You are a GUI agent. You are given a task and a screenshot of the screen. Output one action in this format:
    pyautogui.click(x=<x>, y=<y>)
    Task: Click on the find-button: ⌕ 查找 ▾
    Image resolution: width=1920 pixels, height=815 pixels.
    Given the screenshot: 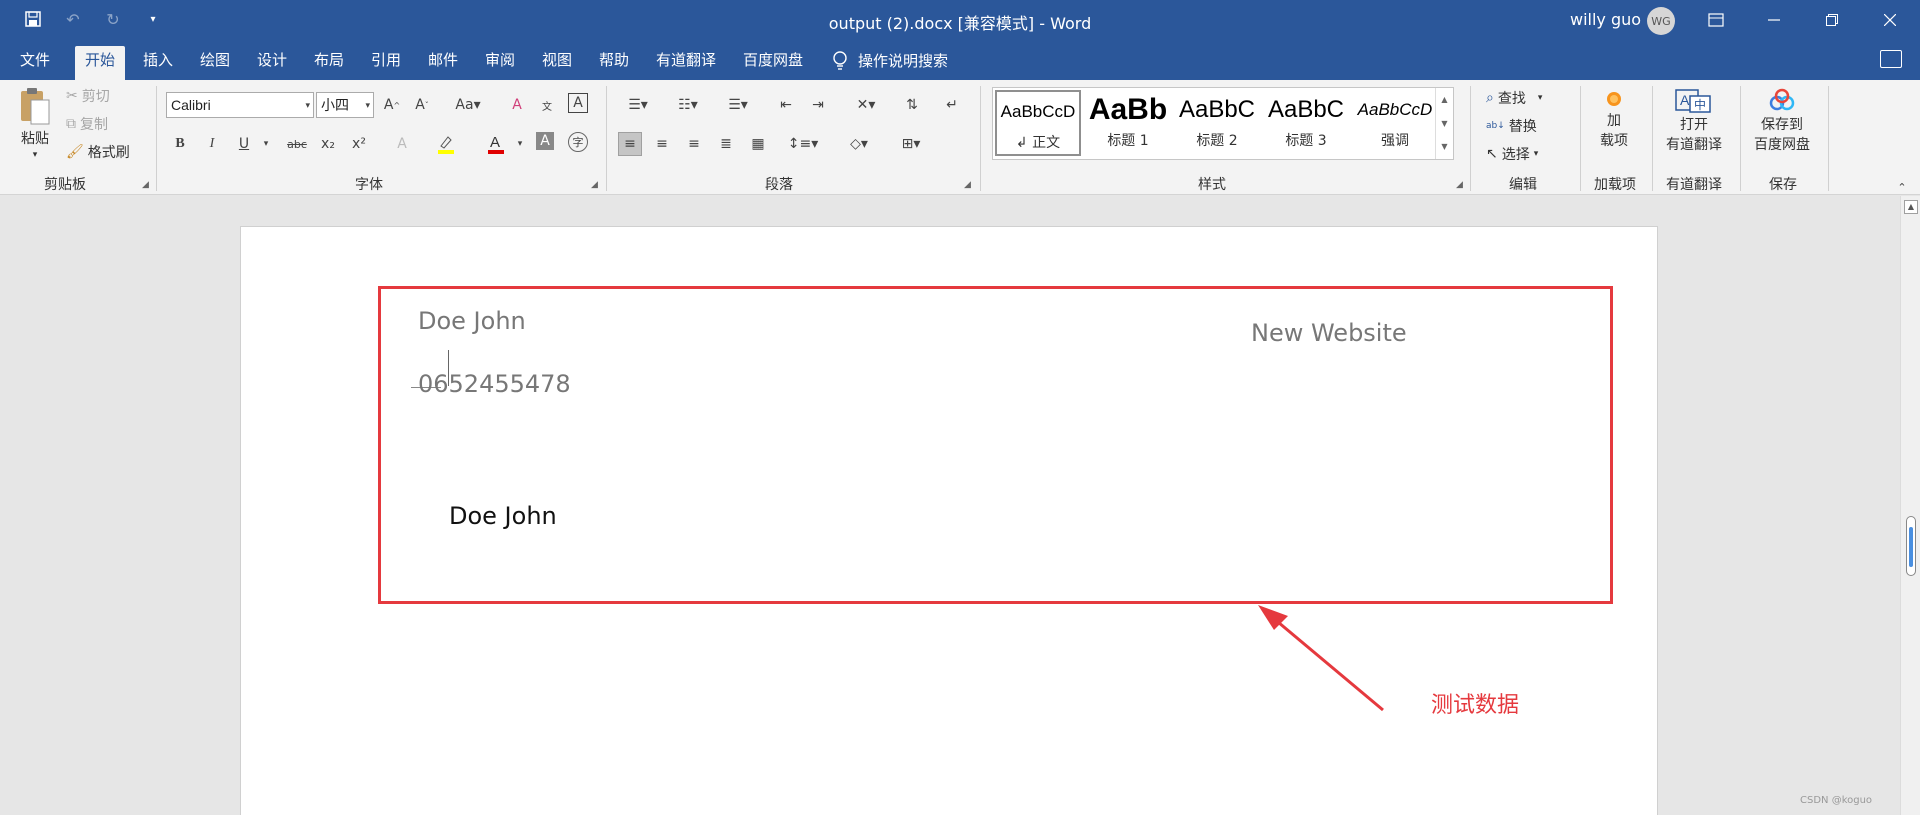 What is the action you would take?
    pyautogui.click(x=1514, y=98)
    